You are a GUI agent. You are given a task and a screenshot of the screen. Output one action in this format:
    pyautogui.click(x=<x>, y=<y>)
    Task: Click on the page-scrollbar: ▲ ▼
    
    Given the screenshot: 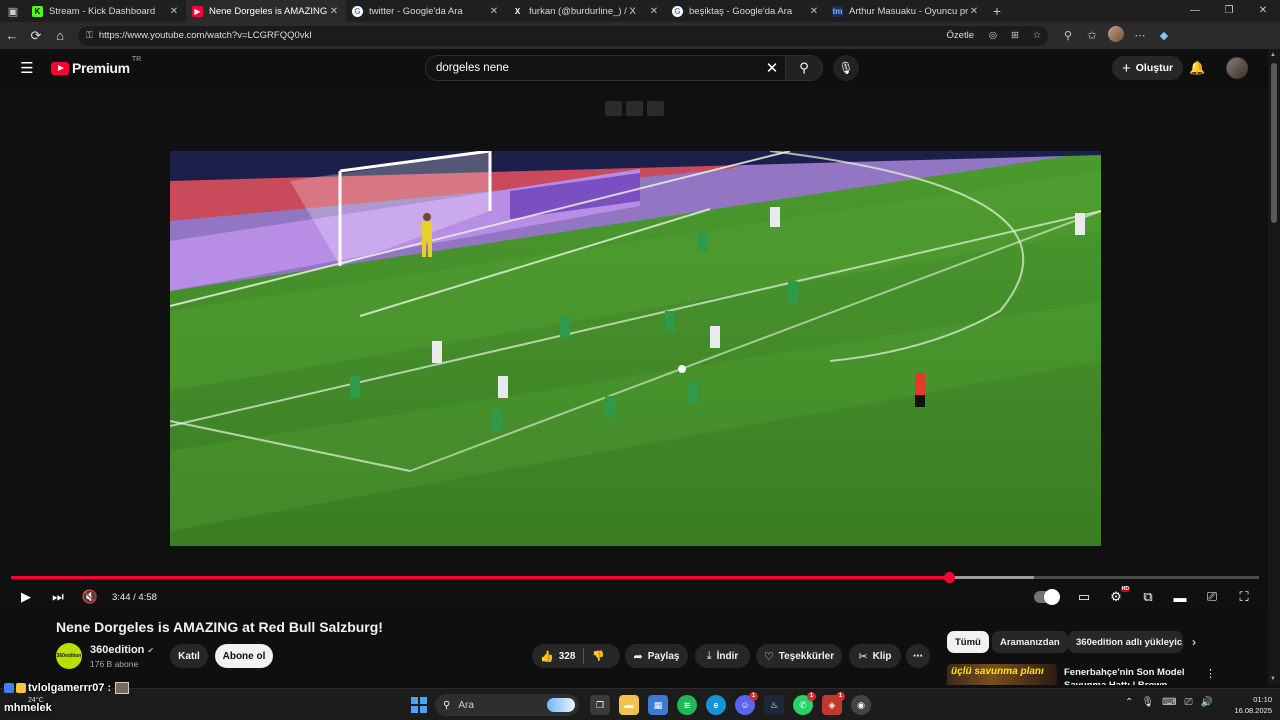 What is the action you would take?
    pyautogui.click(x=1274, y=367)
    